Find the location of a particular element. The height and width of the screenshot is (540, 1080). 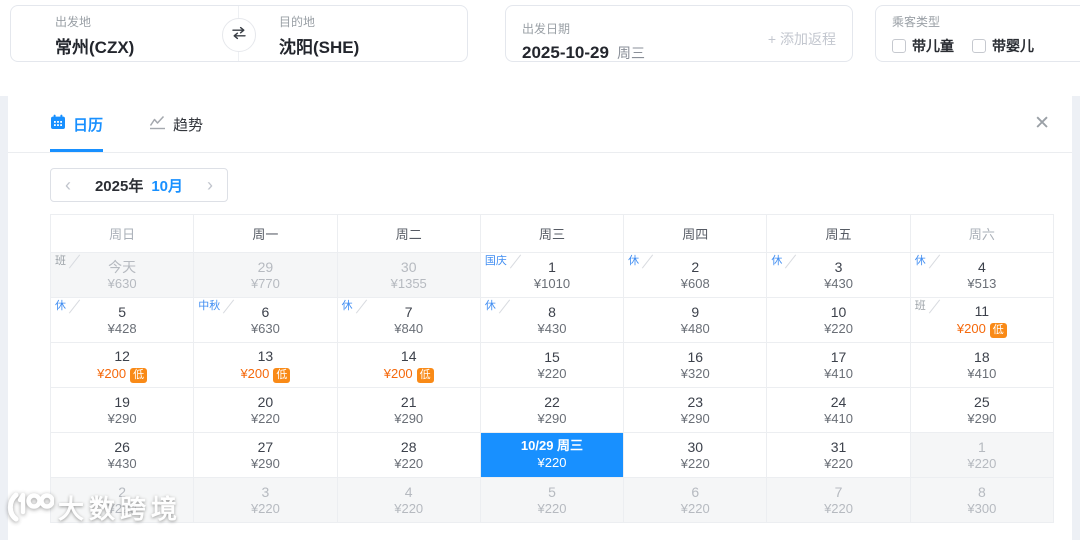

departure-field: 出发地 常州(CZX) is located at coordinates (127, 33).